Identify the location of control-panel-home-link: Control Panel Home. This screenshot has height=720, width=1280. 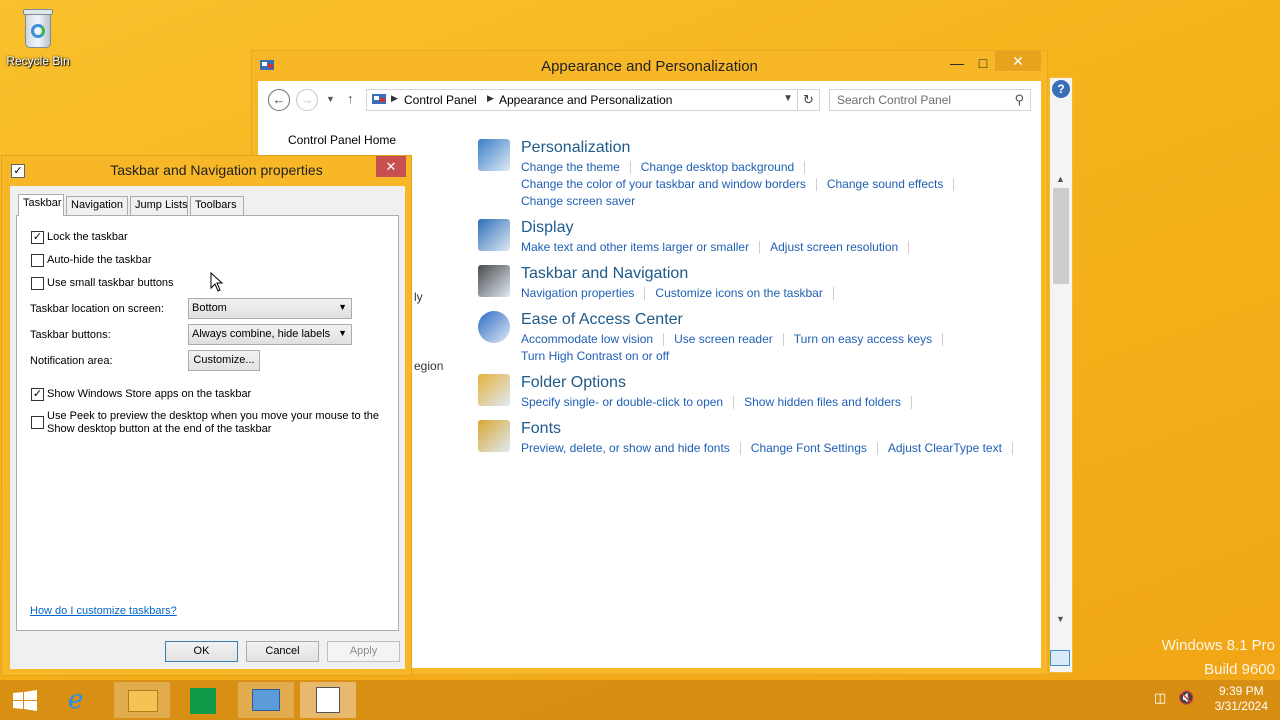
(342, 140).